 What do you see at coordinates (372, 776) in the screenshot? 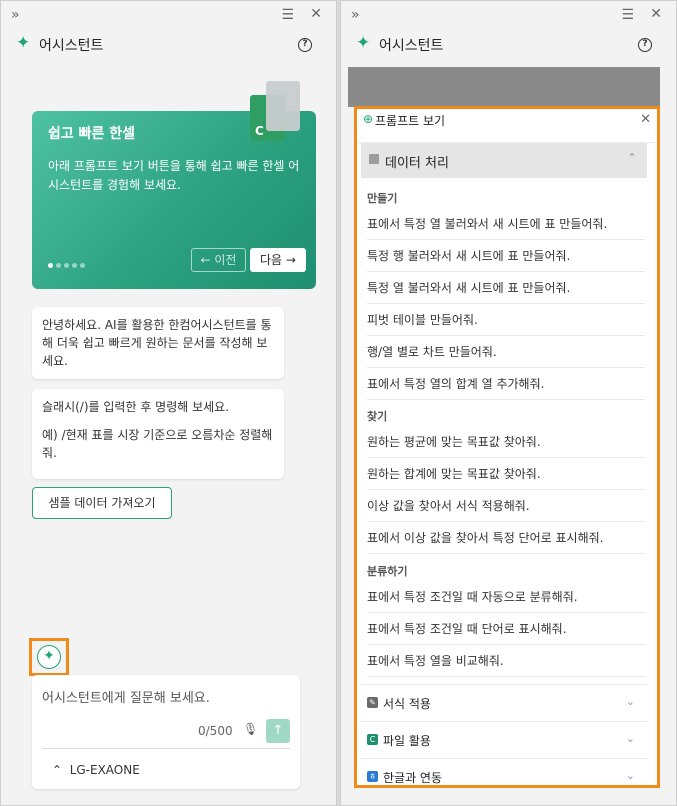
I see `hangul-icon: ㅎ` at bounding box center [372, 776].